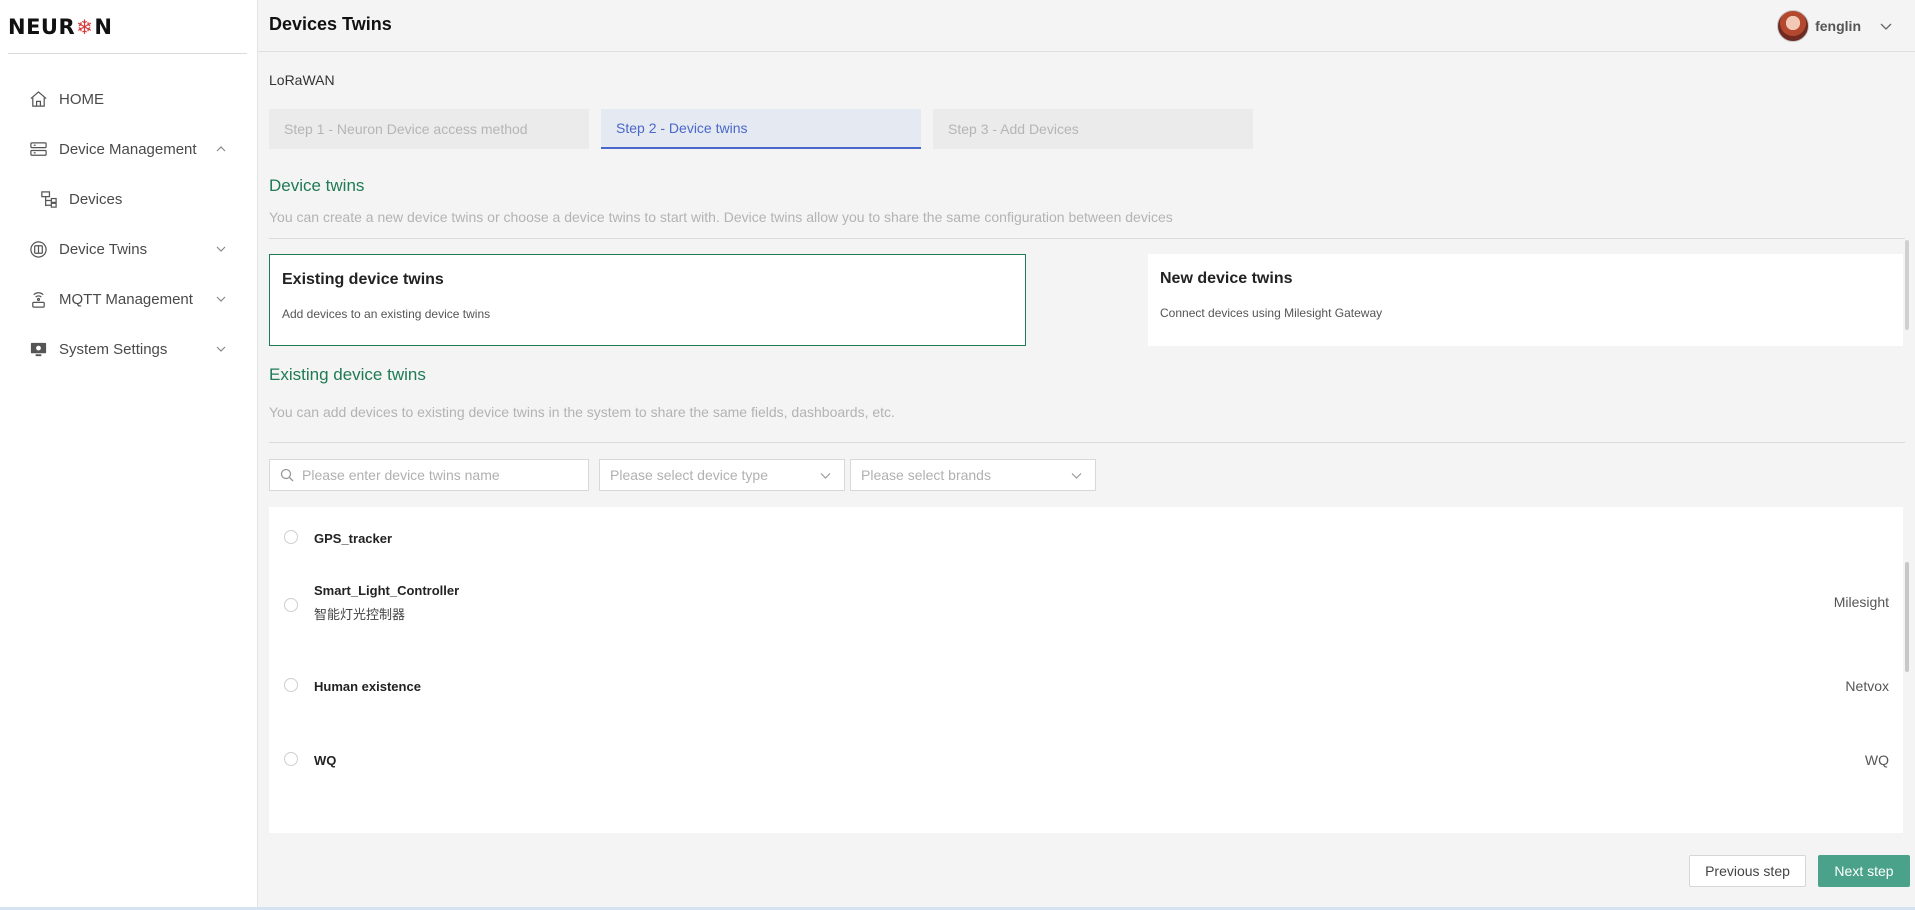 The height and width of the screenshot is (910, 1915). Describe the element at coordinates (353, 538) in the screenshot. I see `row-name: GPS_tracker` at that location.